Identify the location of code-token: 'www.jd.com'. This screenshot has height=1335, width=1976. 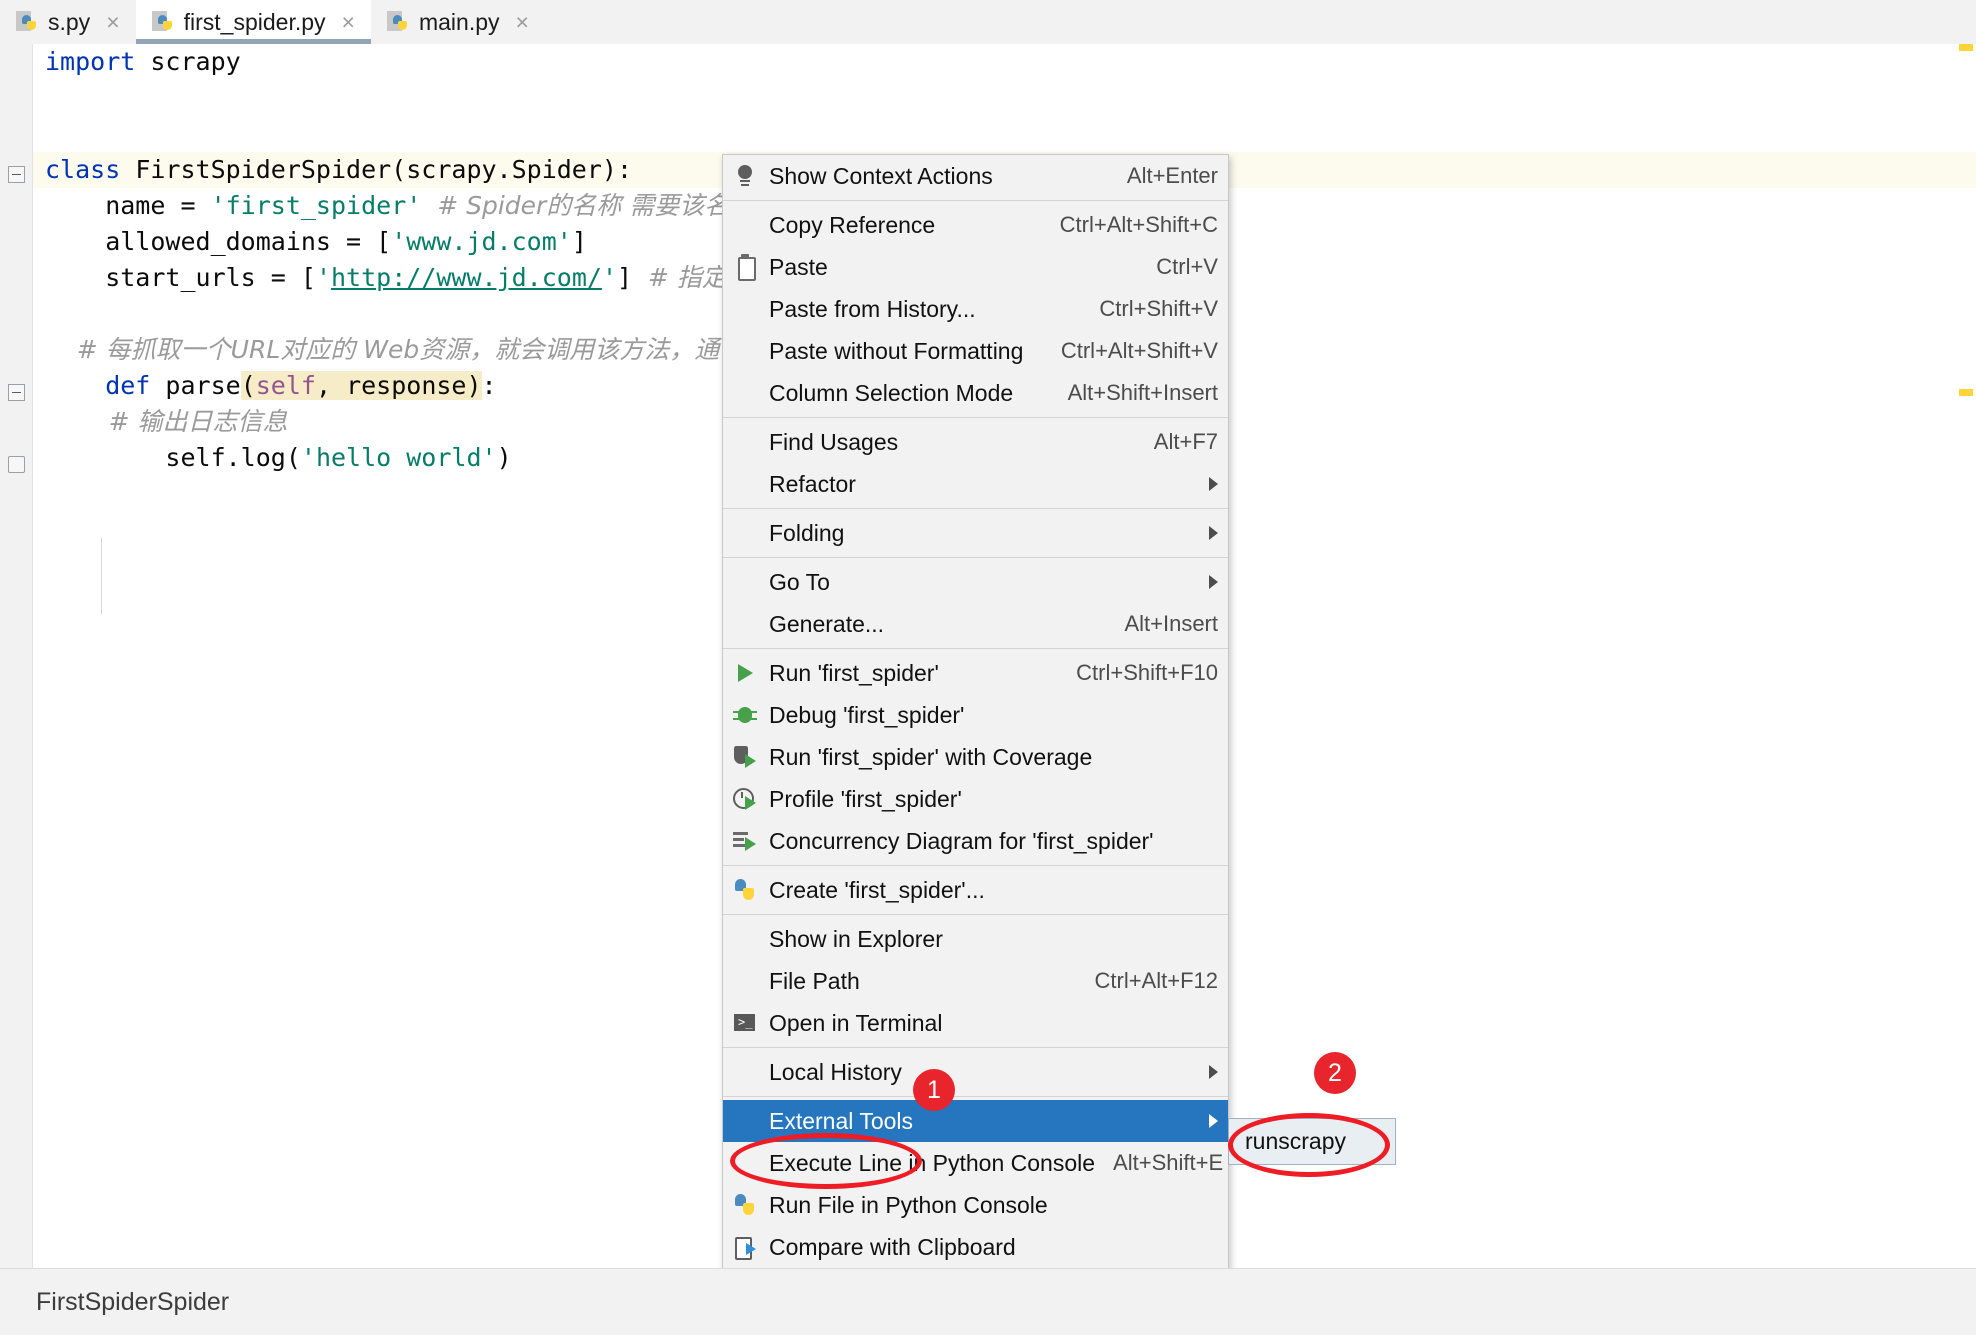
(481, 241).